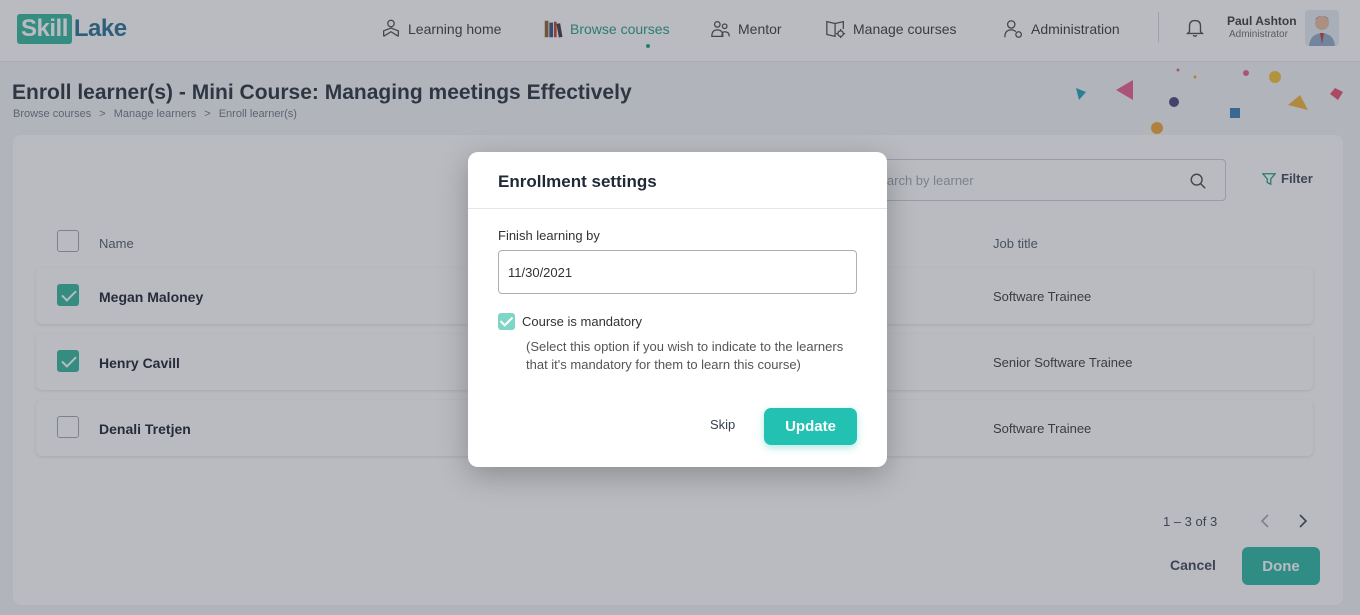 The height and width of the screenshot is (615, 1360). What do you see at coordinates (810, 426) in the screenshot?
I see `update-button: Update` at bounding box center [810, 426].